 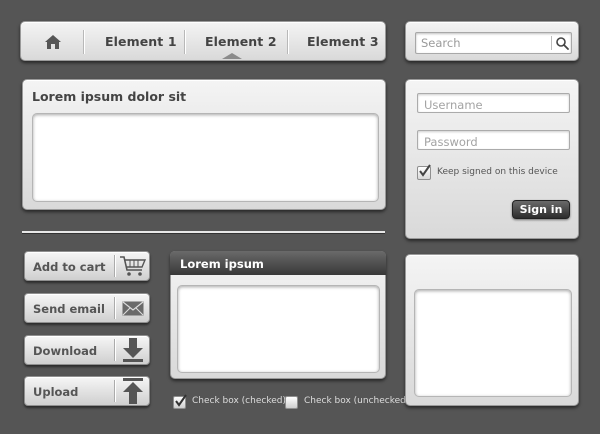 I want to click on unchecked-checkbox-label: Check box (unchecked), so click(x=357, y=401).